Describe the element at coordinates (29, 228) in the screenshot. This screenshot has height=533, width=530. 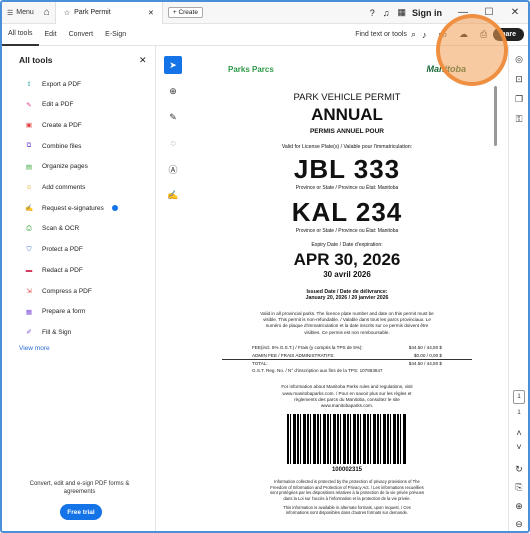
I see `scan-ocr-icon: ⎙` at that location.